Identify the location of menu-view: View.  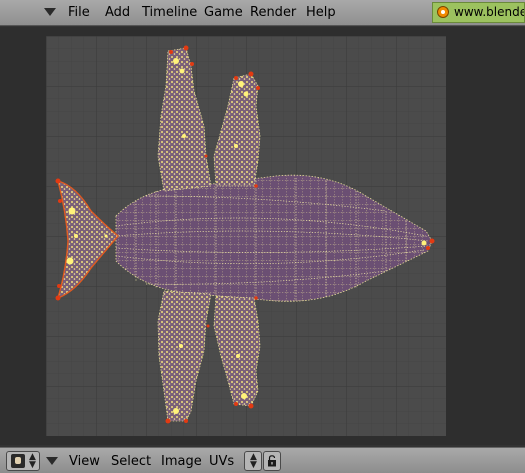
(84, 461).